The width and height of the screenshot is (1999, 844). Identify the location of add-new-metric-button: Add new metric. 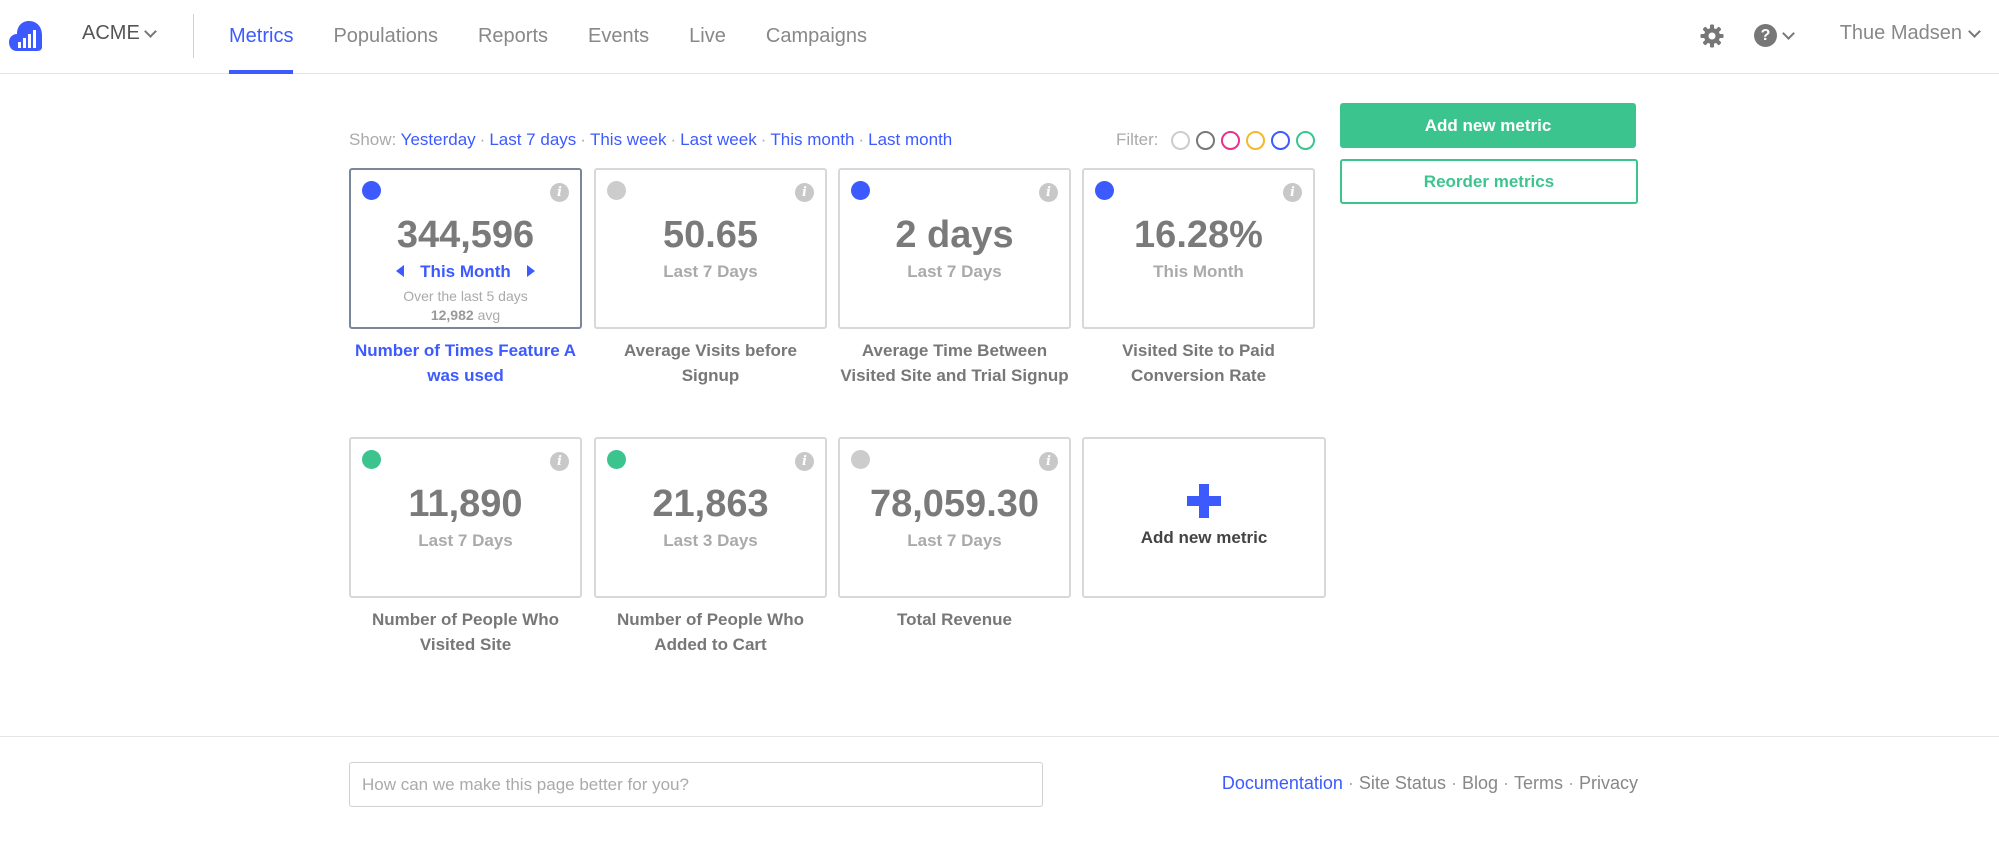
(1488, 125).